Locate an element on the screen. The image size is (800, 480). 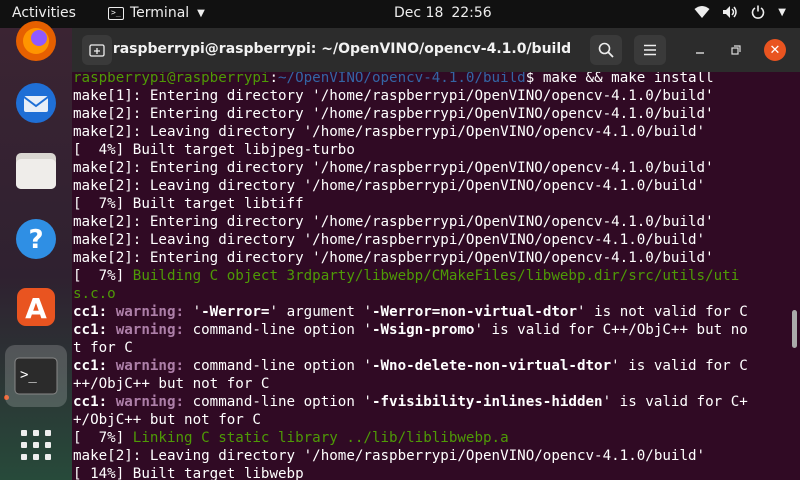
terminal-line: [ 4%] Built target libjpeg-turbo is located at coordinates (432, 150).